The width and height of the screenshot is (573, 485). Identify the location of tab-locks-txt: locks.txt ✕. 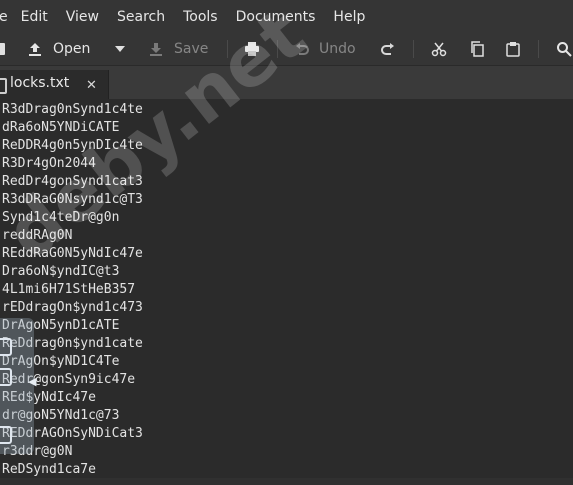
(54, 84).